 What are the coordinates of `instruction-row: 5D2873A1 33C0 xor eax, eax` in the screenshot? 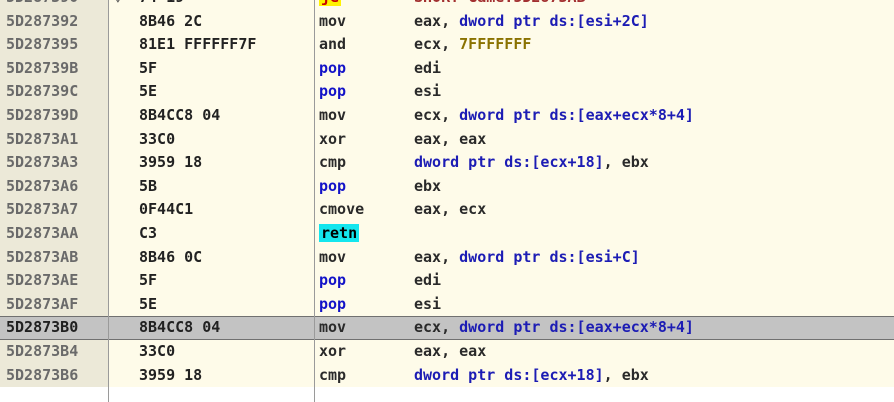 It's located at (447, 139).